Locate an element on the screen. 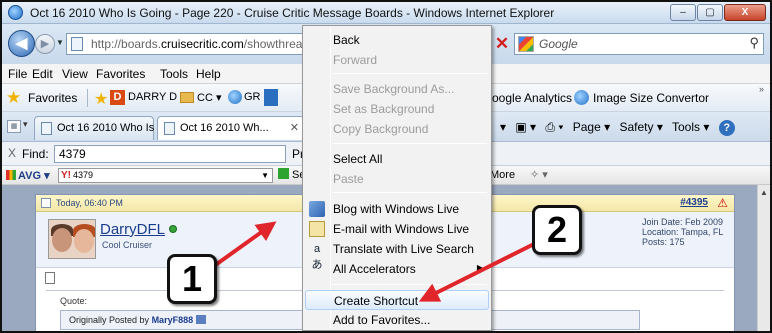 Image resolution: width=772 pixels, height=333 pixels. internet-explorer-icon is located at coordinates (15, 12).